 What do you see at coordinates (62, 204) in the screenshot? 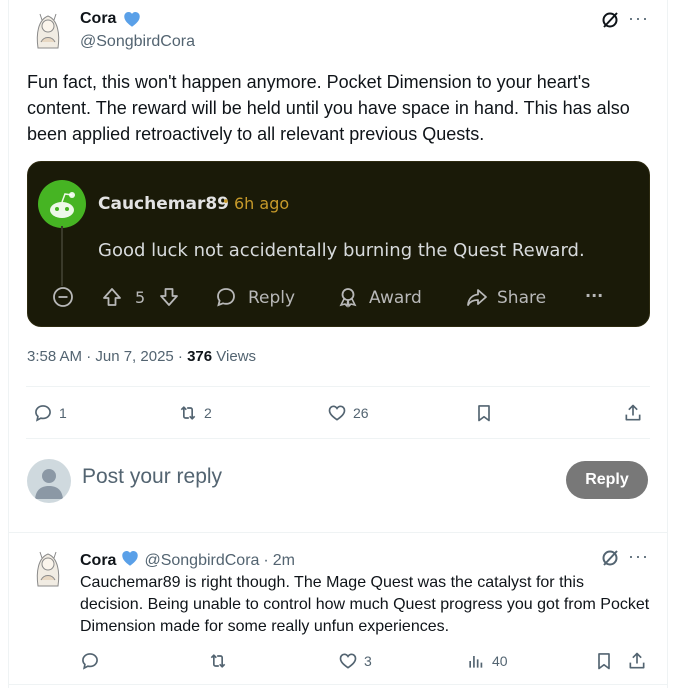
I see `reddit-avatar` at bounding box center [62, 204].